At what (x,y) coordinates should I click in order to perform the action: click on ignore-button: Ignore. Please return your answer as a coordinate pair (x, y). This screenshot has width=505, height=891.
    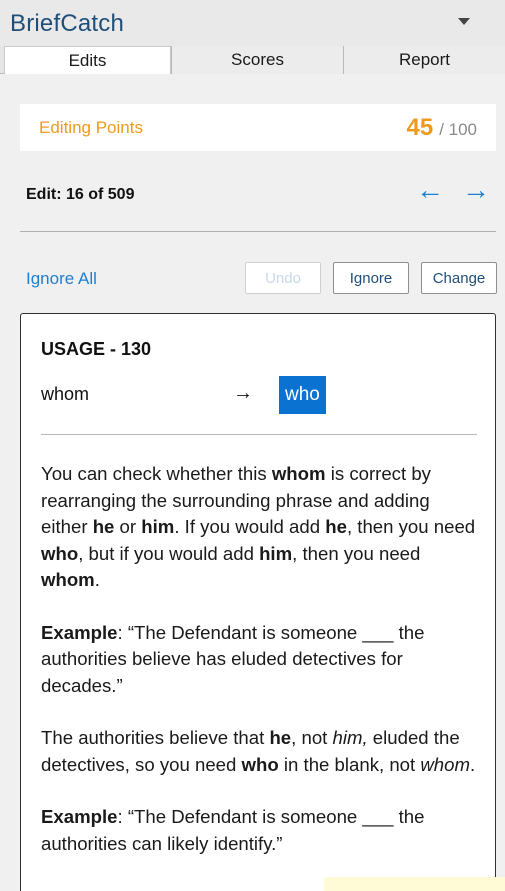
    Looking at the image, I should click on (371, 278).